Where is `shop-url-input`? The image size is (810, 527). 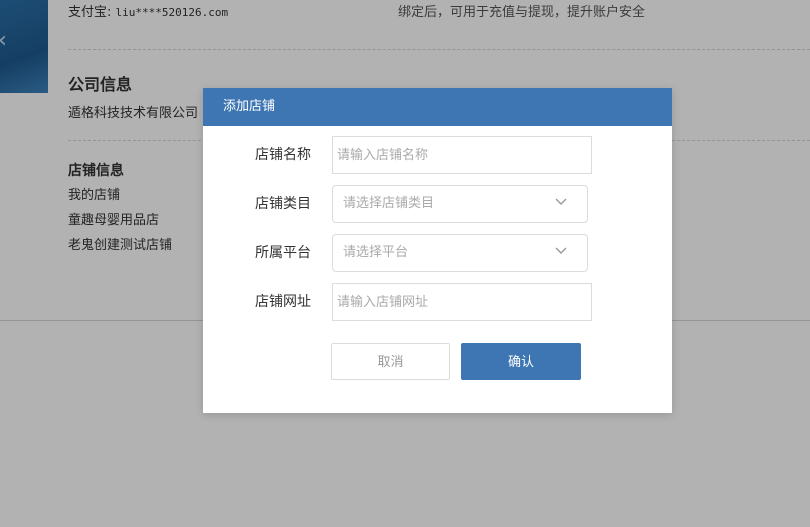
shop-url-input is located at coordinates (462, 302).